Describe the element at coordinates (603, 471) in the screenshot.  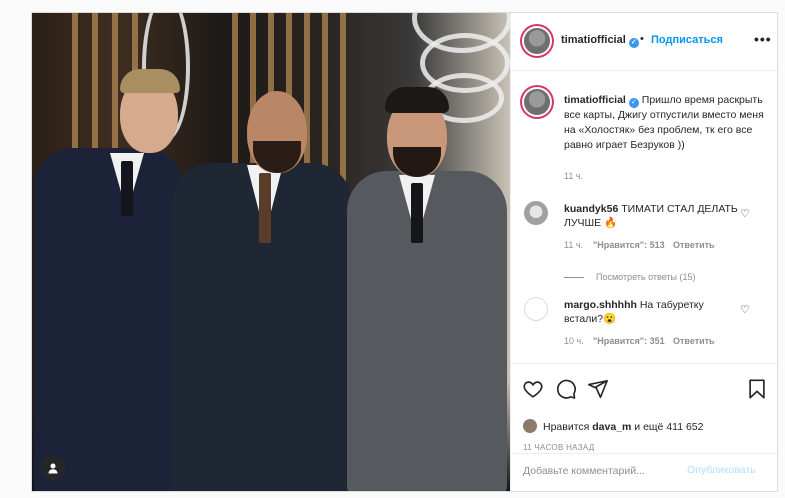
I see `add-comment-input` at that location.